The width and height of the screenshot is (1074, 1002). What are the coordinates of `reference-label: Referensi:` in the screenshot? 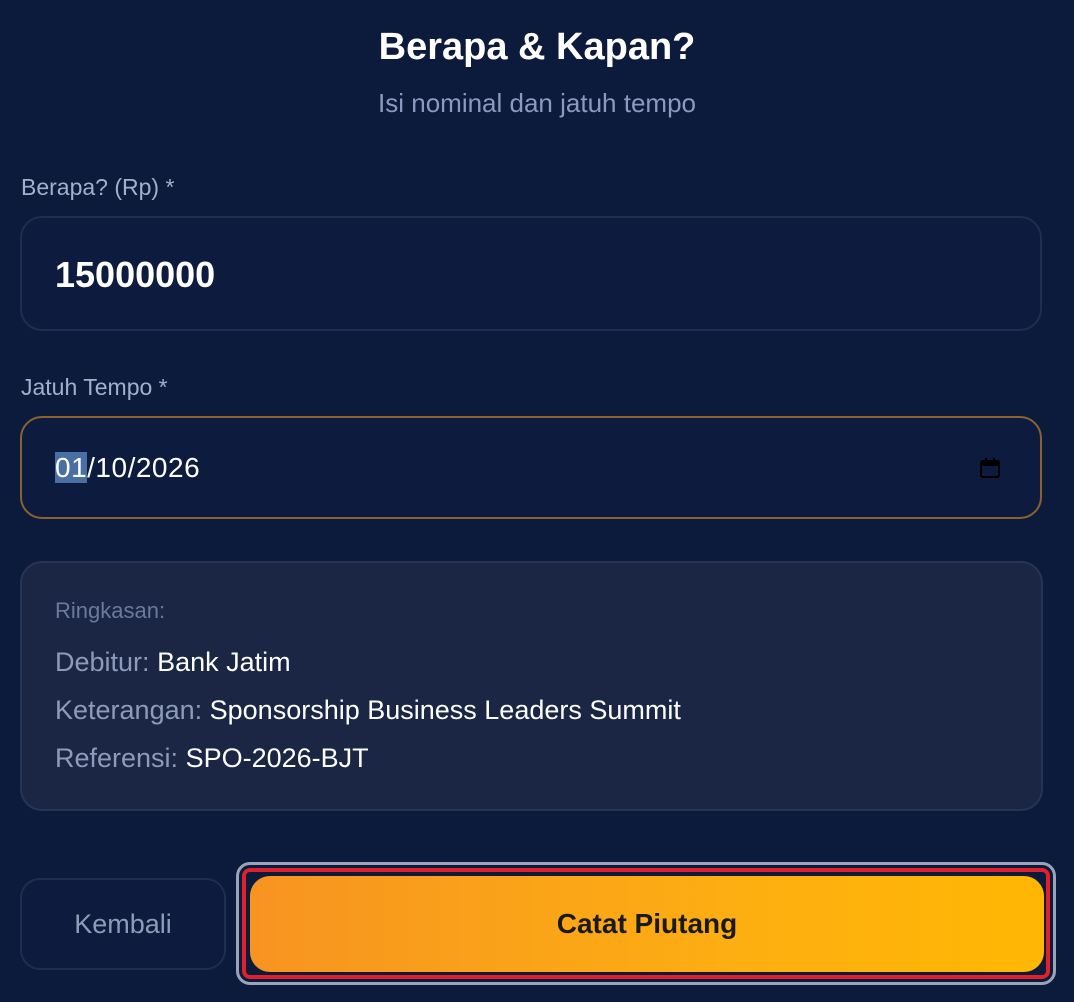 It's located at (117, 758).